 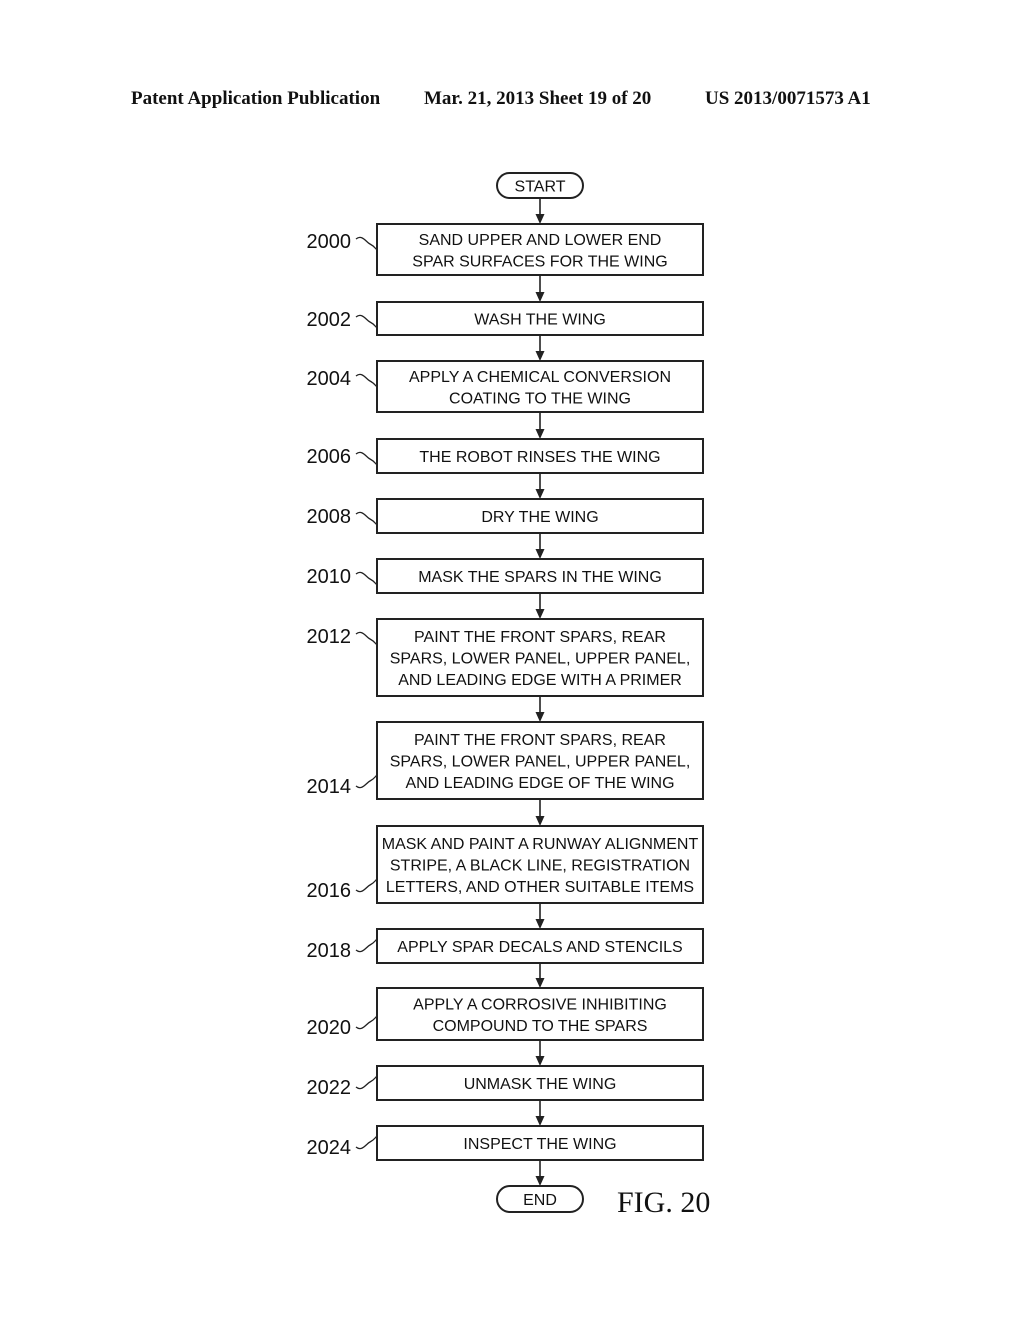 What do you see at coordinates (329, 1028) in the screenshot?
I see `reference-numeral: 2020` at bounding box center [329, 1028].